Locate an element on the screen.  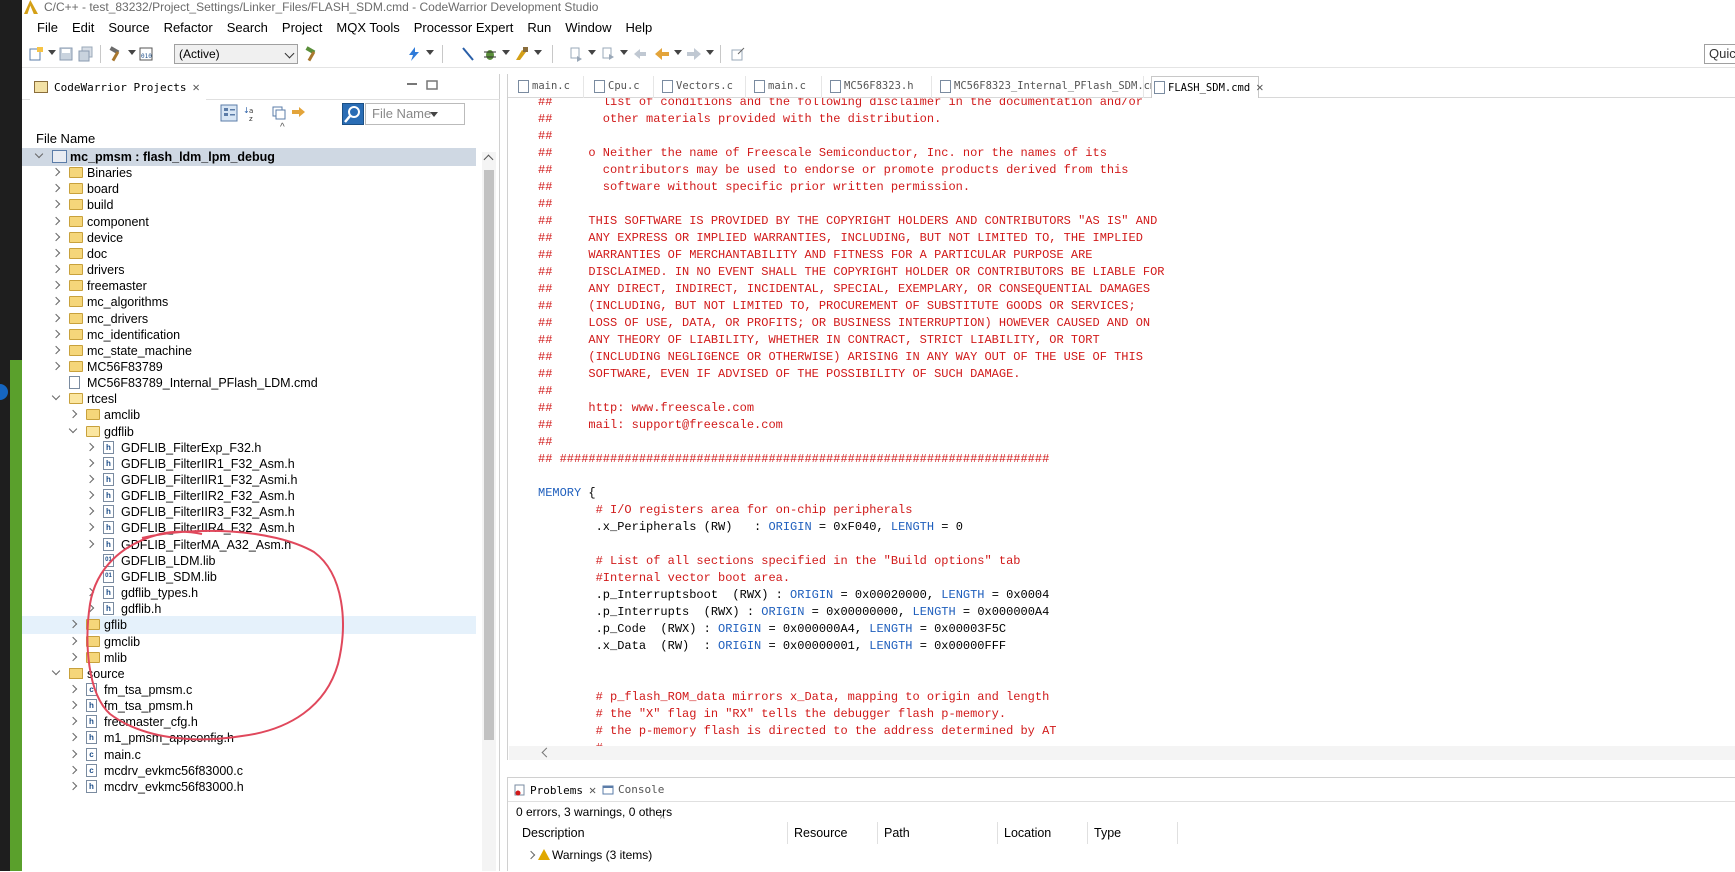
run-tool-icon is located at coordinates (522, 54).